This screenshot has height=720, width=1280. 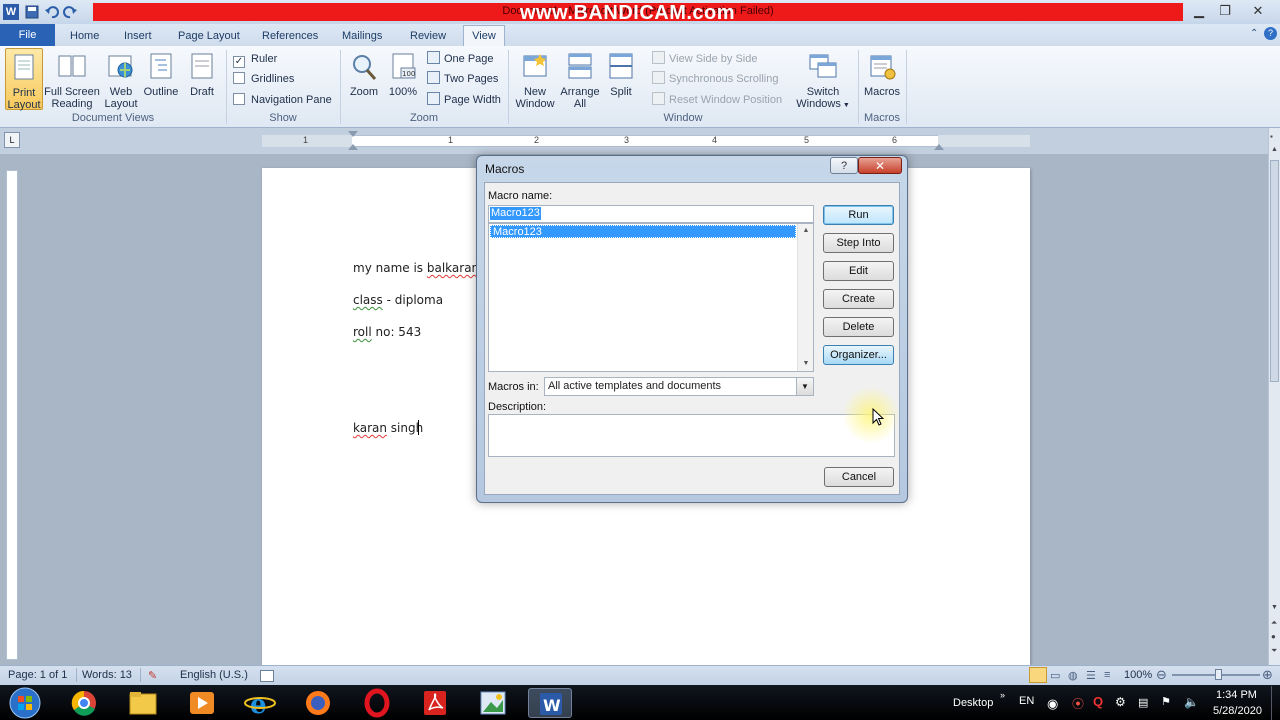 What do you see at coordinates (1052, 704) in the screenshot?
I see `record-icon: ◉` at bounding box center [1052, 704].